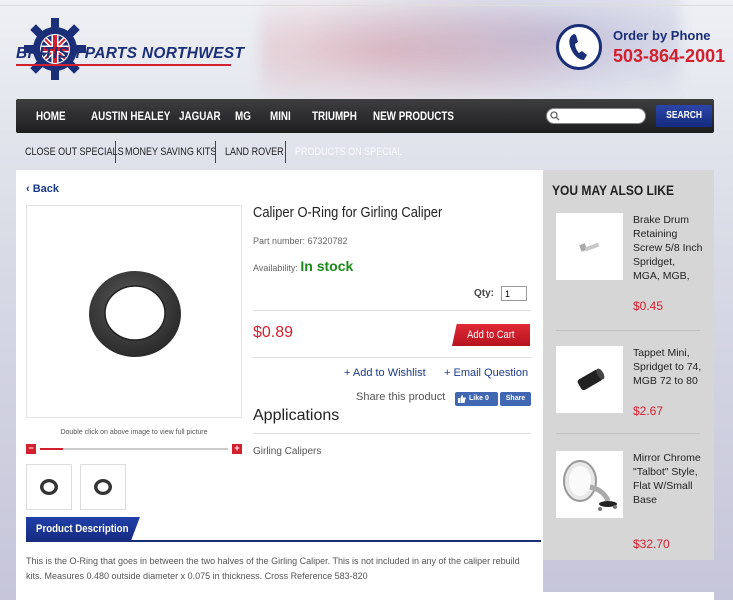 This screenshot has height=600, width=733. Describe the element at coordinates (479, 398) in the screenshot. I see `fb-like-label: Like 0` at that location.